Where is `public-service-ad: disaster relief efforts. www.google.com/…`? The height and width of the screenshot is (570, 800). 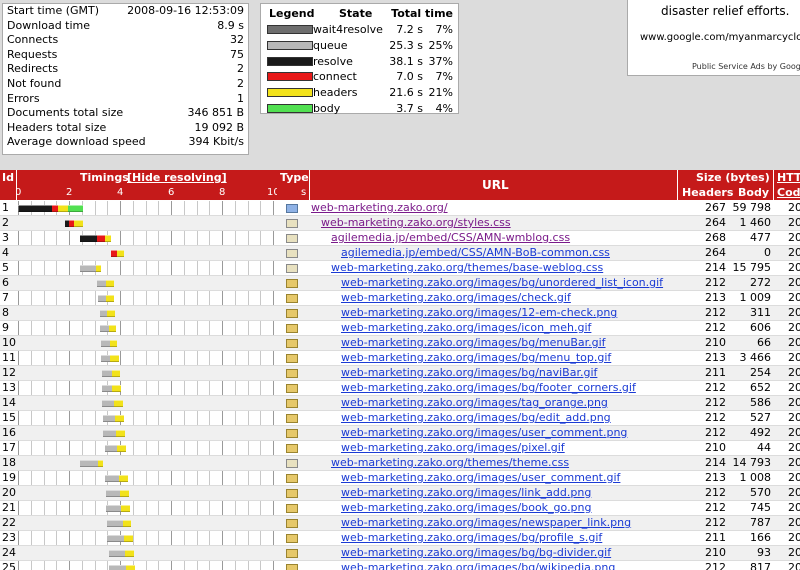
public-service-ad: disaster relief efforts. www.google.com/… is located at coordinates (713, 38).